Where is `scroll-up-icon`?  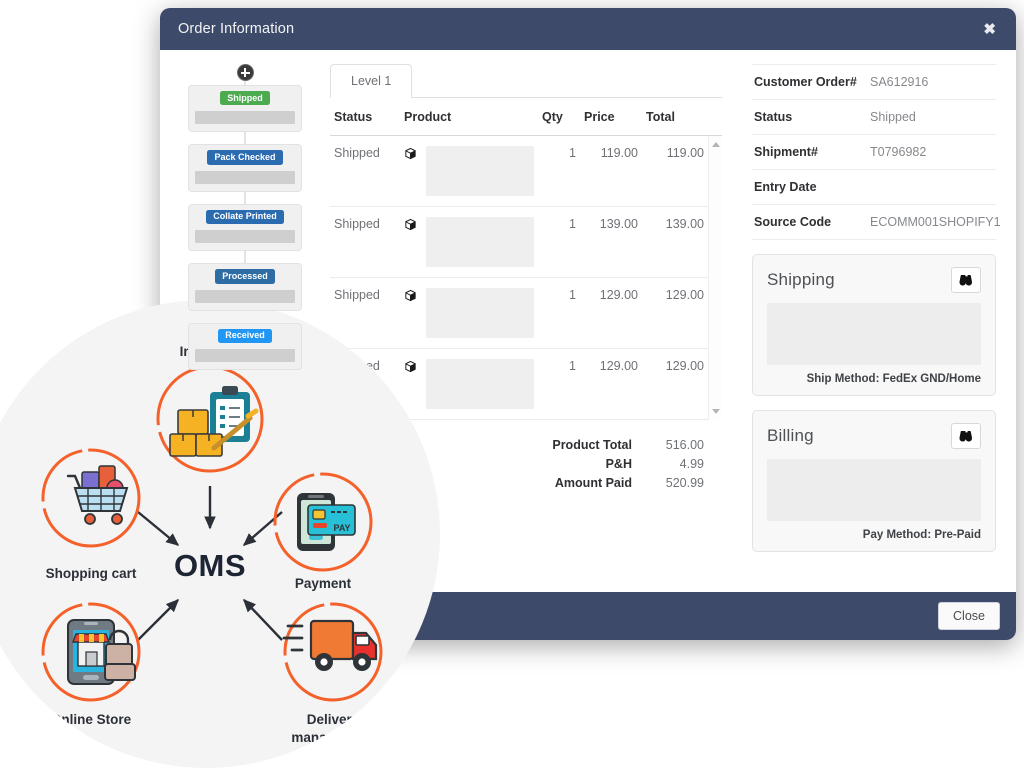
scroll-up-icon is located at coordinates (715, 144).